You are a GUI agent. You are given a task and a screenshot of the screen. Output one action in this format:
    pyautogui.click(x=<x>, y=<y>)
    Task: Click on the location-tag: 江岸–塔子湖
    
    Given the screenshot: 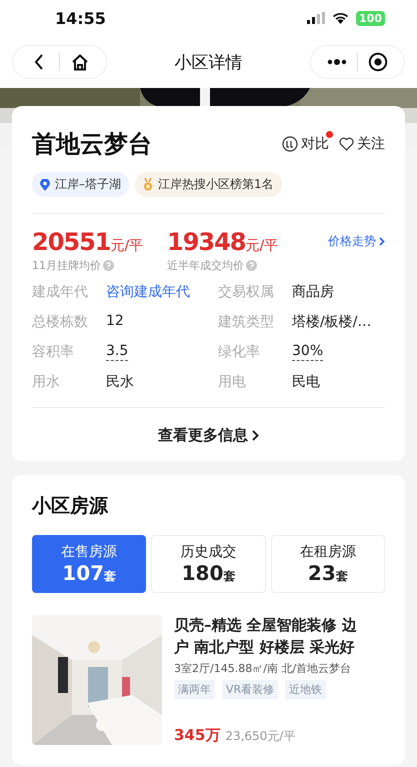 What is the action you would take?
    pyautogui.click(x=80, y=184)
    